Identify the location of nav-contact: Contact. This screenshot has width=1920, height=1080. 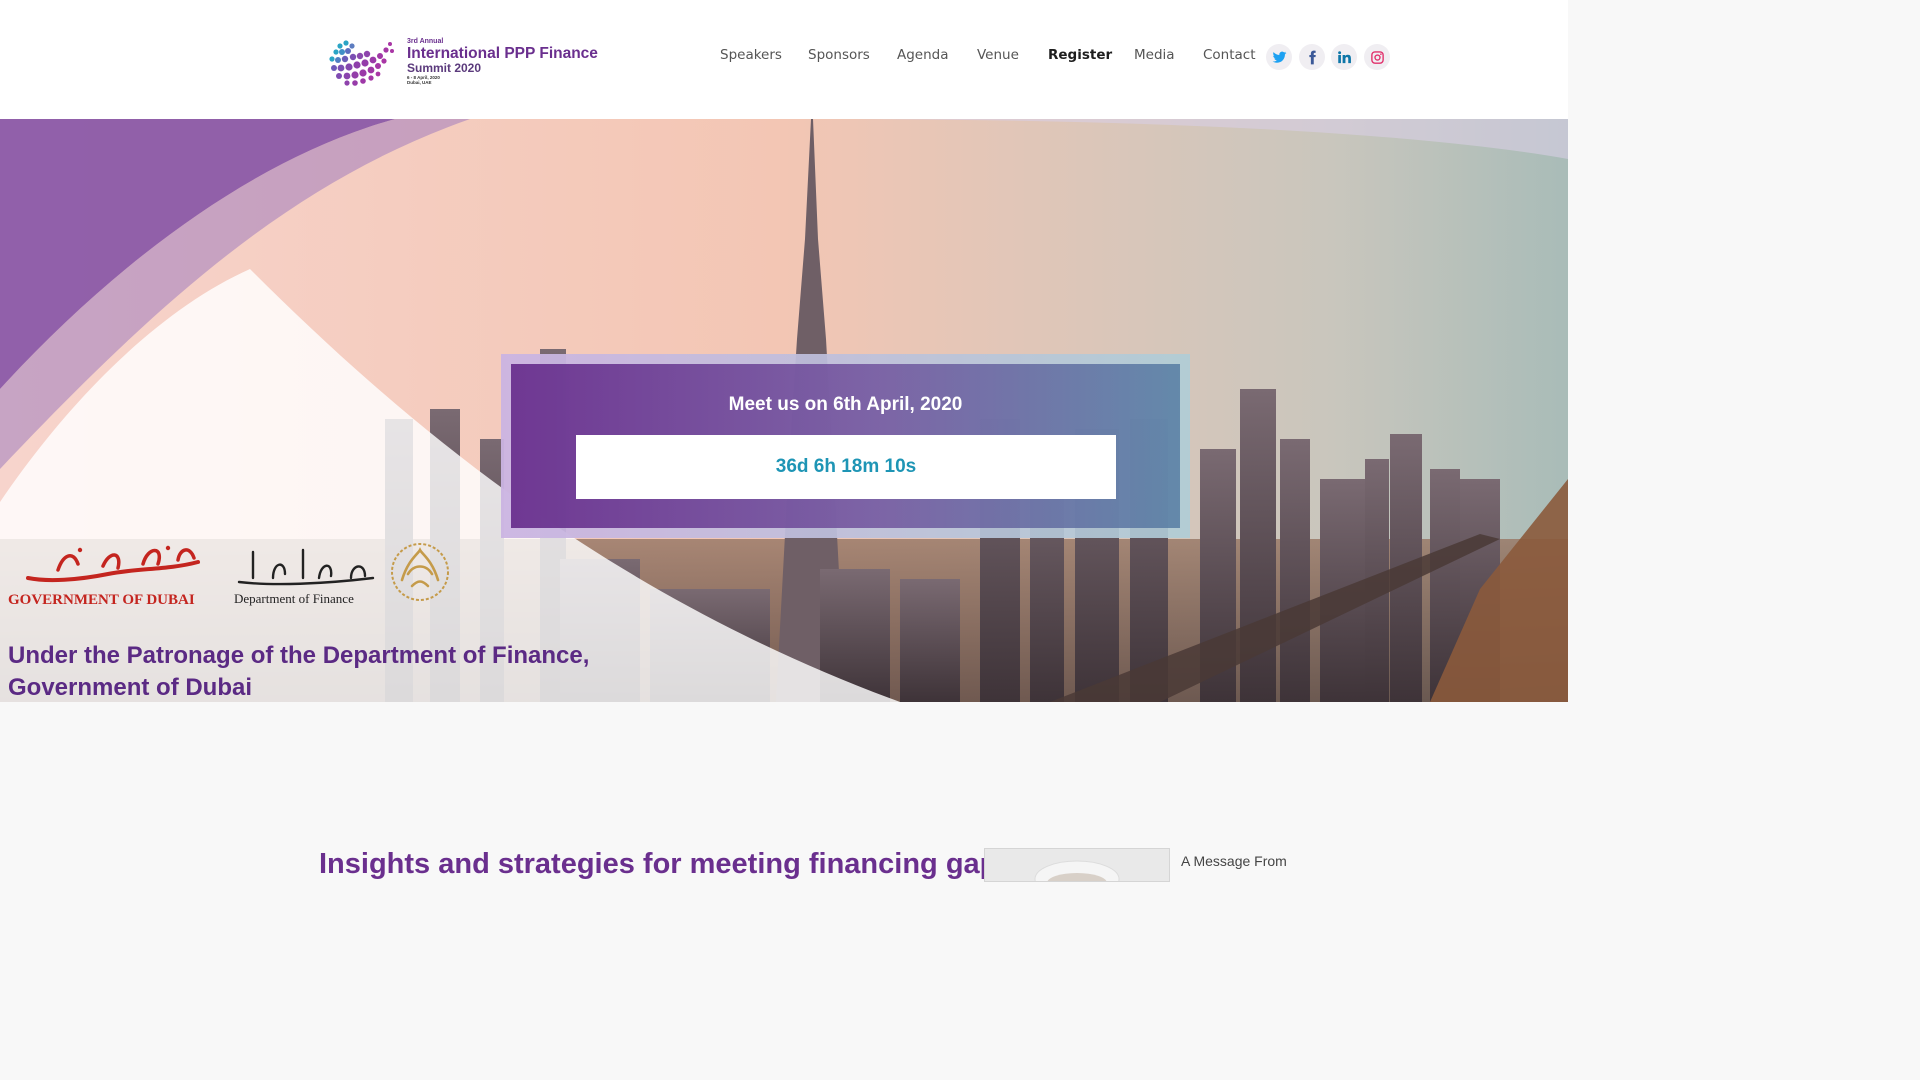
(1229, 55).